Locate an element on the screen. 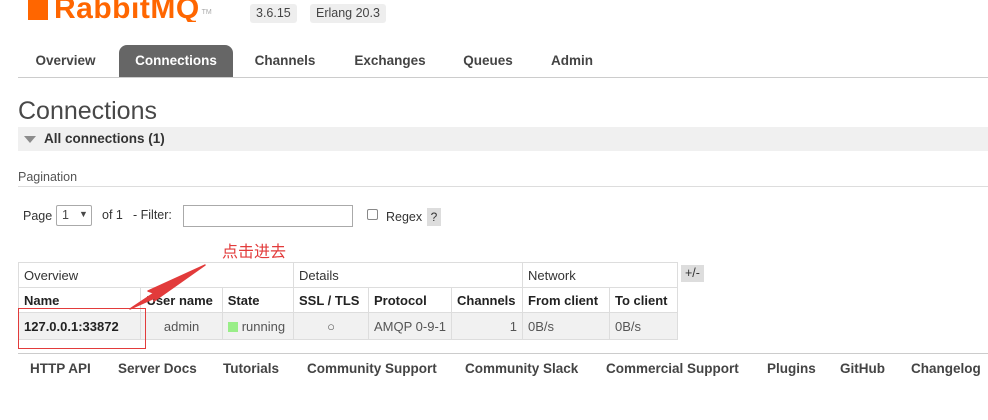 This screenshot has width=988, height=420. page-select: 1 ▼ is located at coordinates (74, 215).